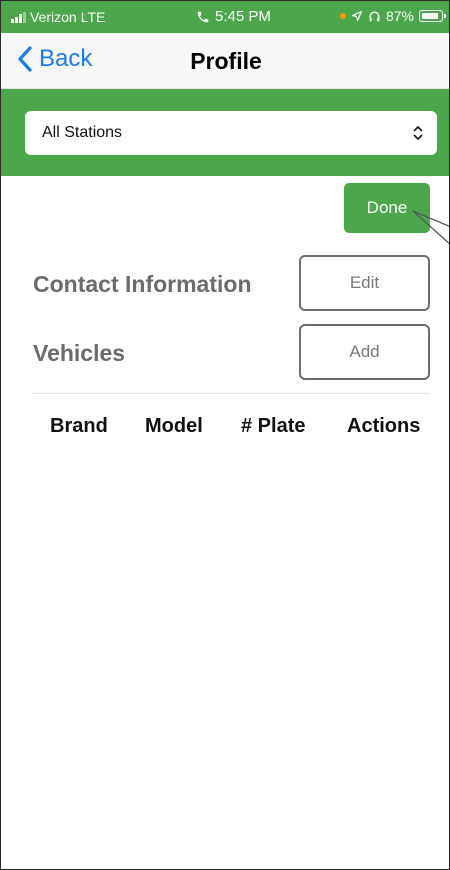  What do you see at coordinates (364, 352) in the screenshot?
I see `add-vehicle-button: Add` at bounding box center [364, 352].